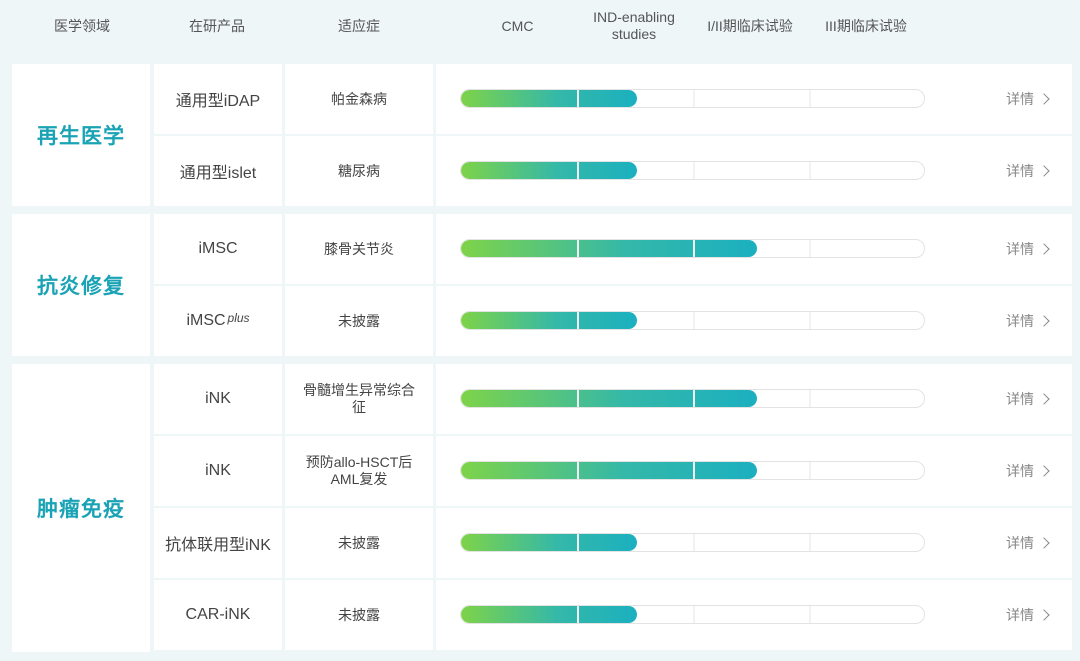 The height and width of the screenshot is (661, 1080). What do you see at coordinates (359, 471) in the screenshot?
I see `indication: 预防allo-HSCT后AML复发` at bounding box center [359, 471].